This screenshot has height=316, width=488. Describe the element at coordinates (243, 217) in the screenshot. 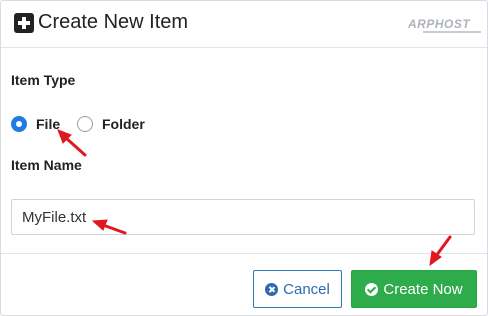

I see `item-name-input` at that location.